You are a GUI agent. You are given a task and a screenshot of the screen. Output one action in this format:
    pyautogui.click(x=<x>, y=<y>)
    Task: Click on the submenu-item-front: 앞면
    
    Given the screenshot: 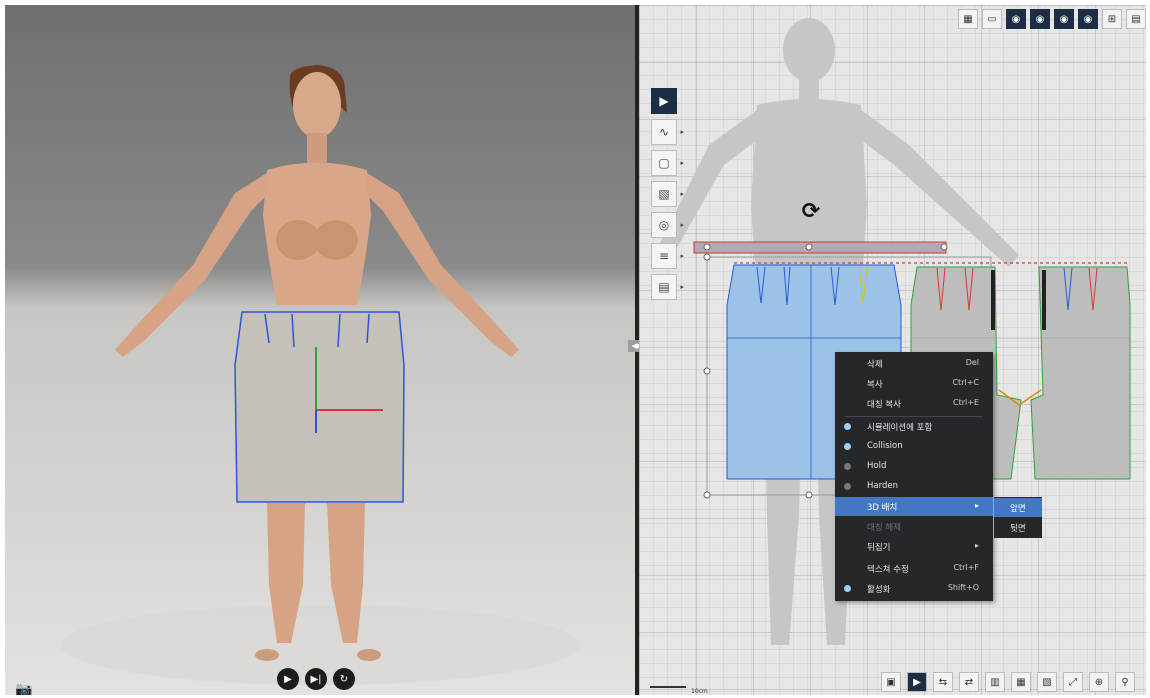 What is the action you would take?
    pyautogui.click(x=1018, y=507)
    